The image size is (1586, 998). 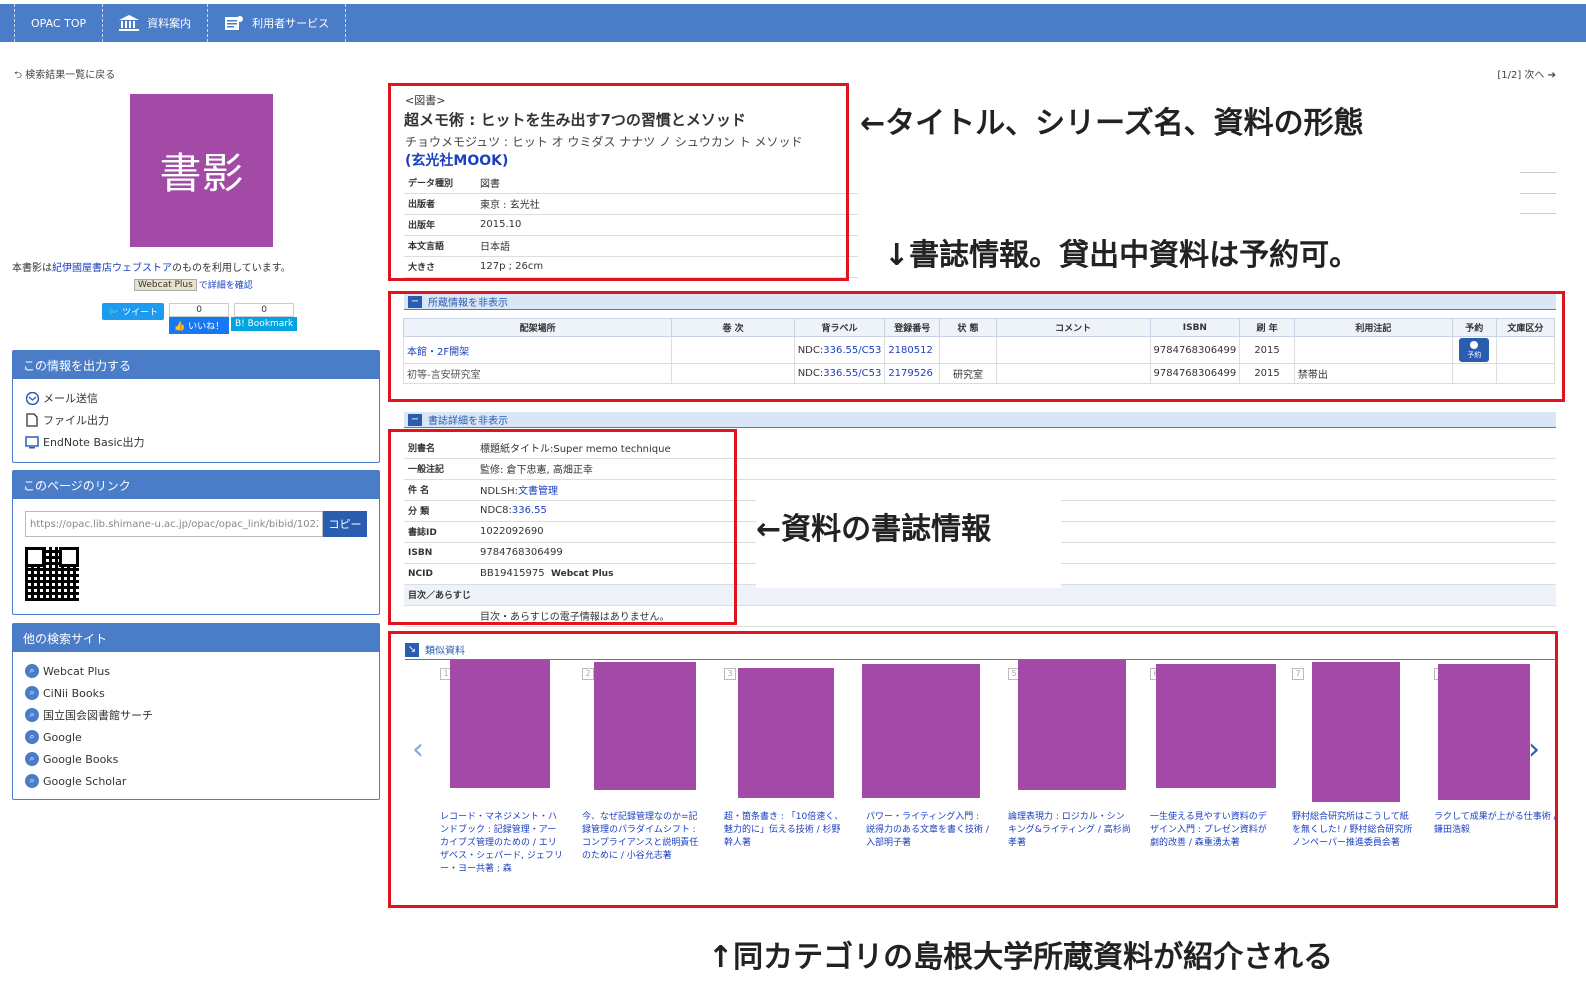 What do you see at coordinates (1112, 123) in the screenshot?
I see `annotation-title: ←タイトル、シリーズ名、資料の形態` at bounding box center [1112, 123].